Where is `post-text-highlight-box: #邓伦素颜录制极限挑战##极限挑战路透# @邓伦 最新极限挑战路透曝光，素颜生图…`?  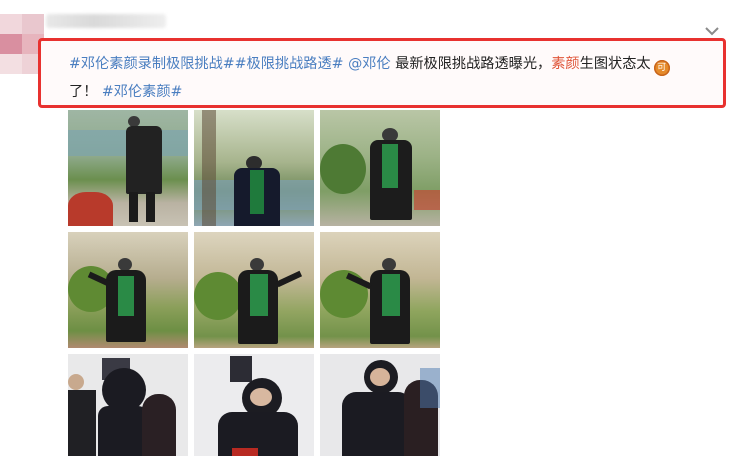
post-text-highlight-box: #邓伦素颜录制极限挑战##极限挑战路透# @邓伦 最新极限挑战路透曝光，素颜生图… is located at coordinates (382, 73).